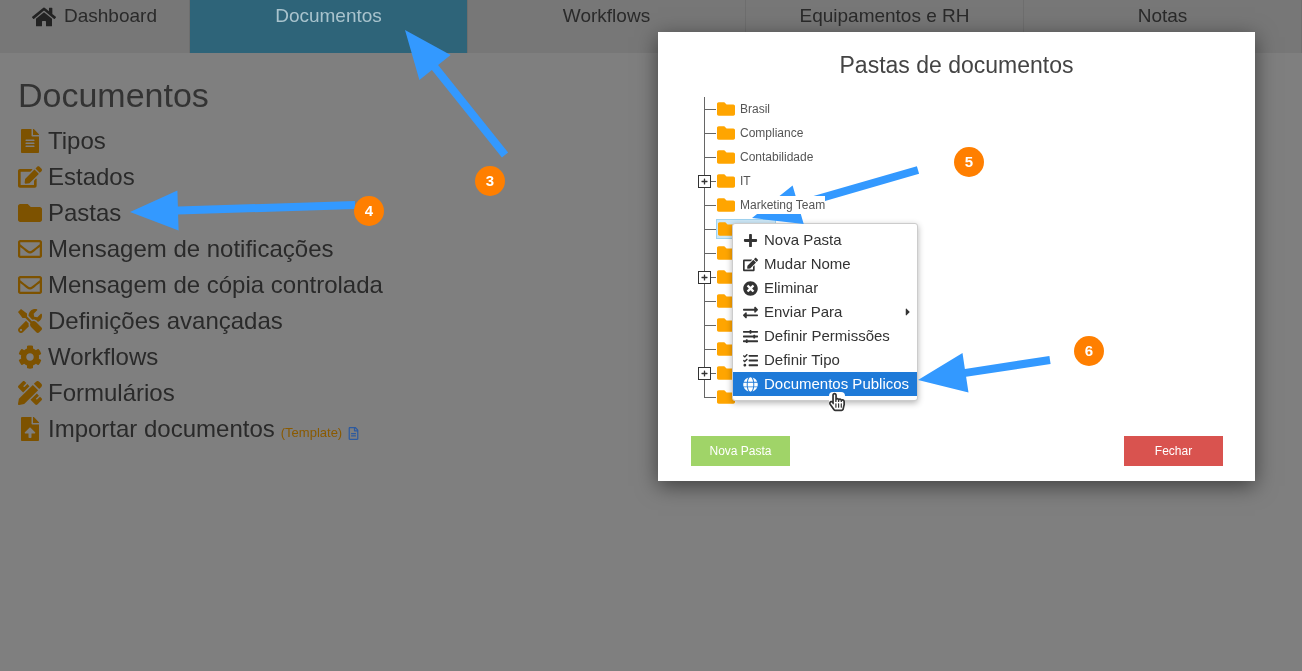 The height and width of the screenshot is (671, 1302). Describe the element at coordinates (70, 213) in the screenshot. I see `sidebar-link: Pastas` at that location.